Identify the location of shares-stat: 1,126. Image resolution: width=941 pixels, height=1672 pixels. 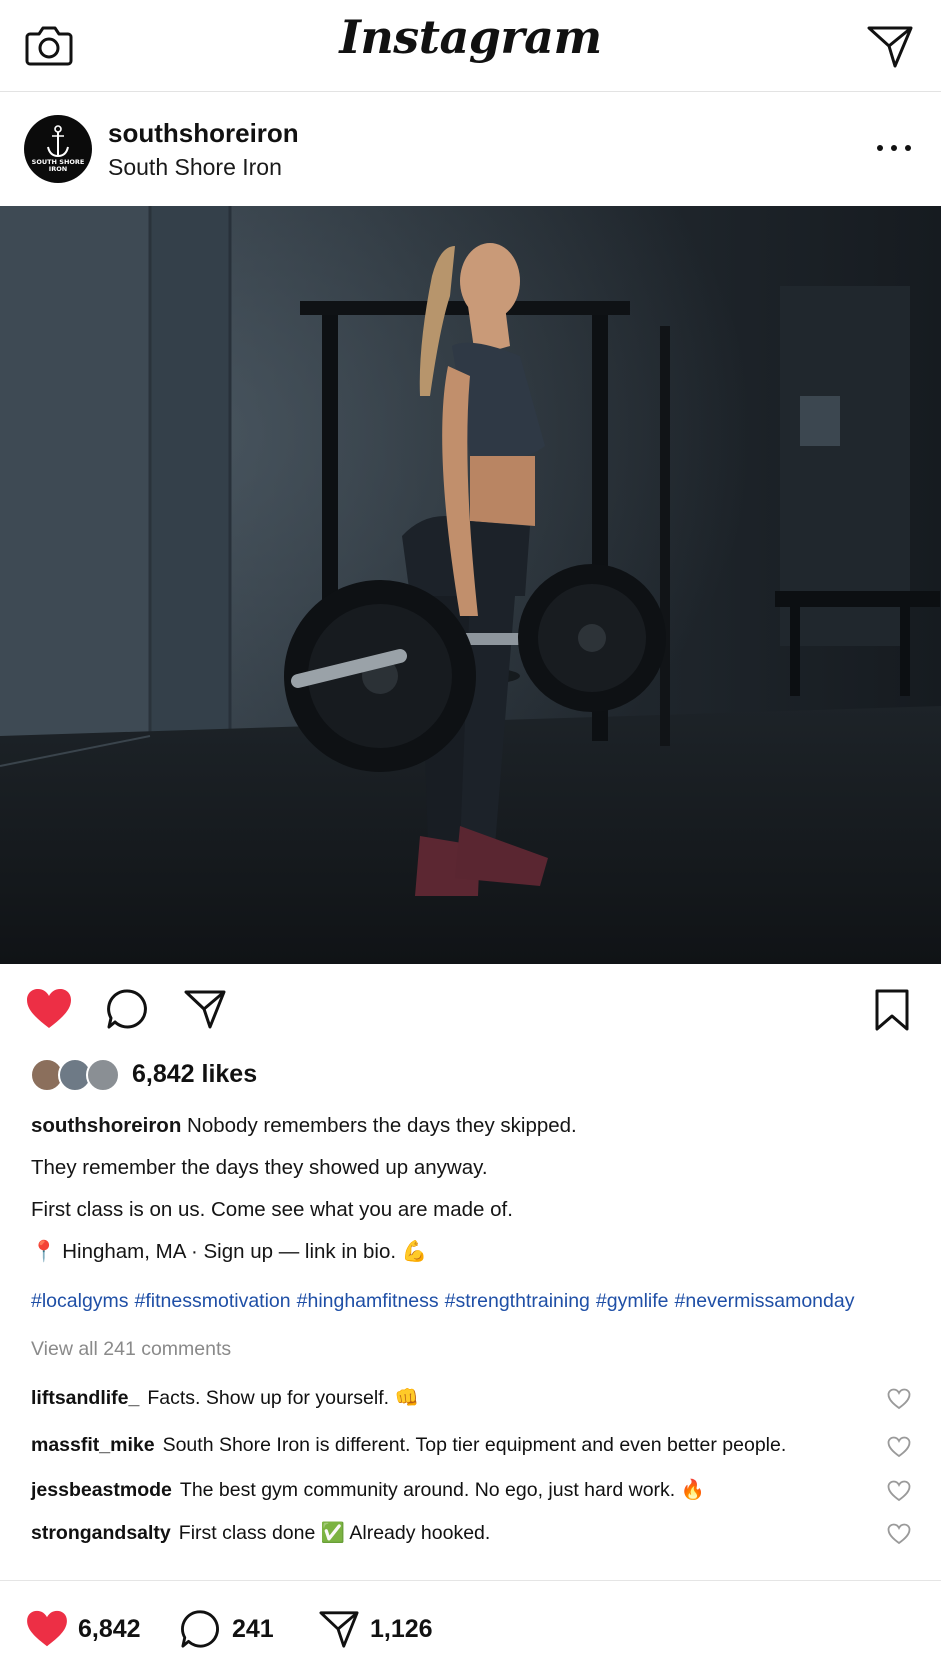
(383, 1629).